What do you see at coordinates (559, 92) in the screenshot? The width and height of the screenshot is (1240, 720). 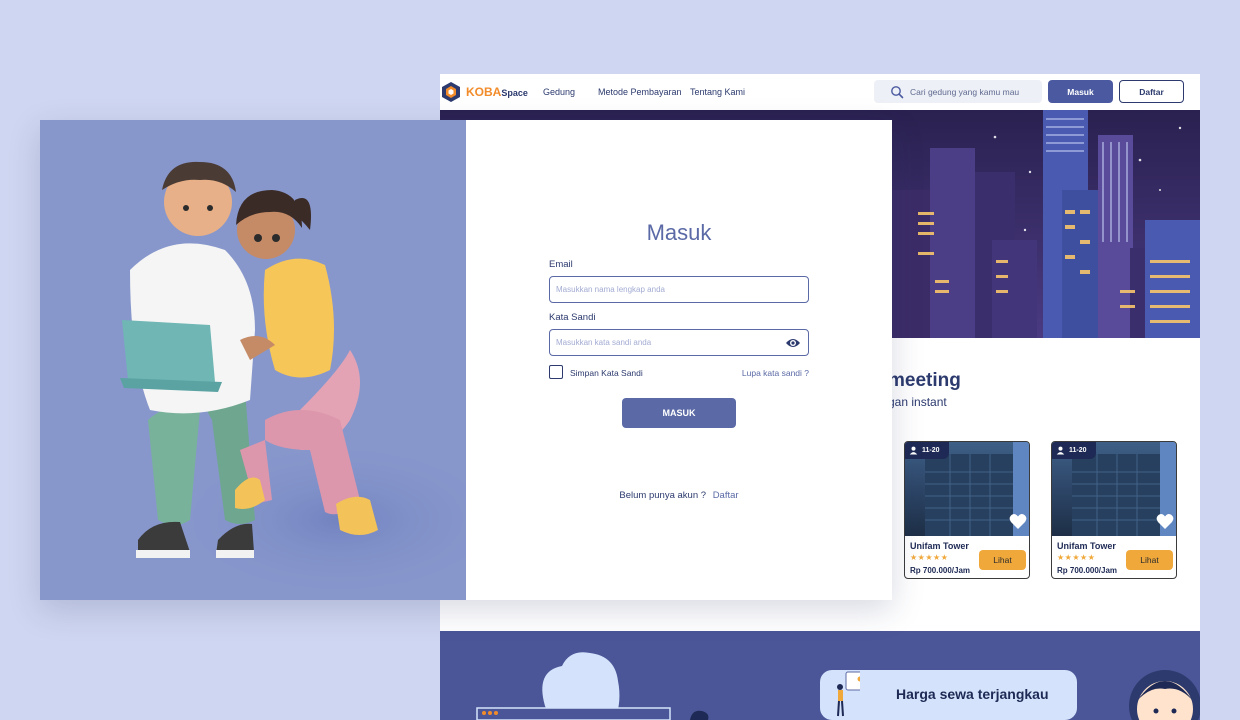 I see `nav-link-gedung: Gedung` at bounding box center [559, 92].